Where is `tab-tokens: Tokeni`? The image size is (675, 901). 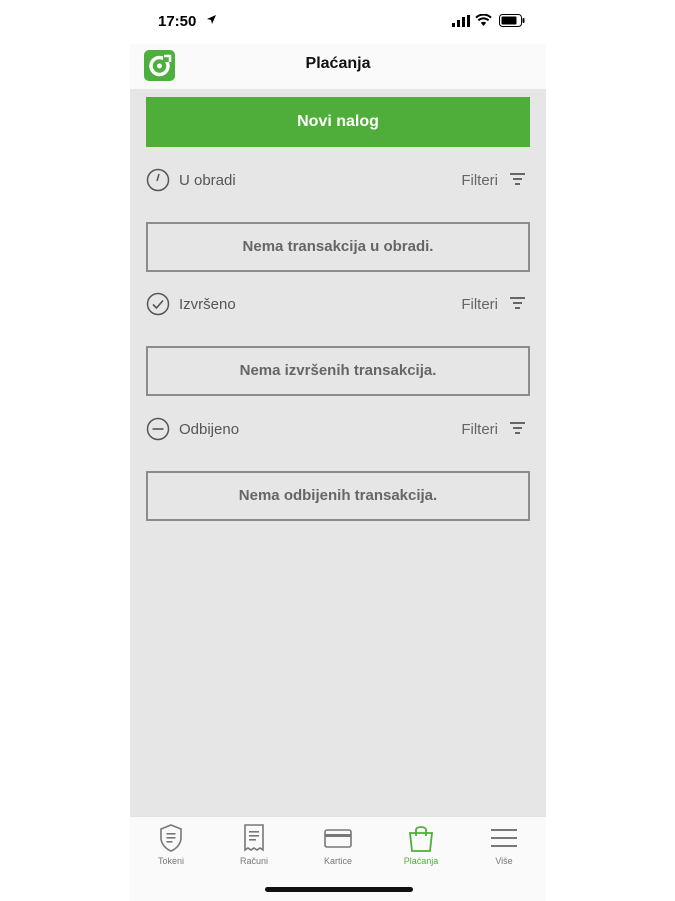 tab-tokens: Tokeni is located at coordinates (171, 848).